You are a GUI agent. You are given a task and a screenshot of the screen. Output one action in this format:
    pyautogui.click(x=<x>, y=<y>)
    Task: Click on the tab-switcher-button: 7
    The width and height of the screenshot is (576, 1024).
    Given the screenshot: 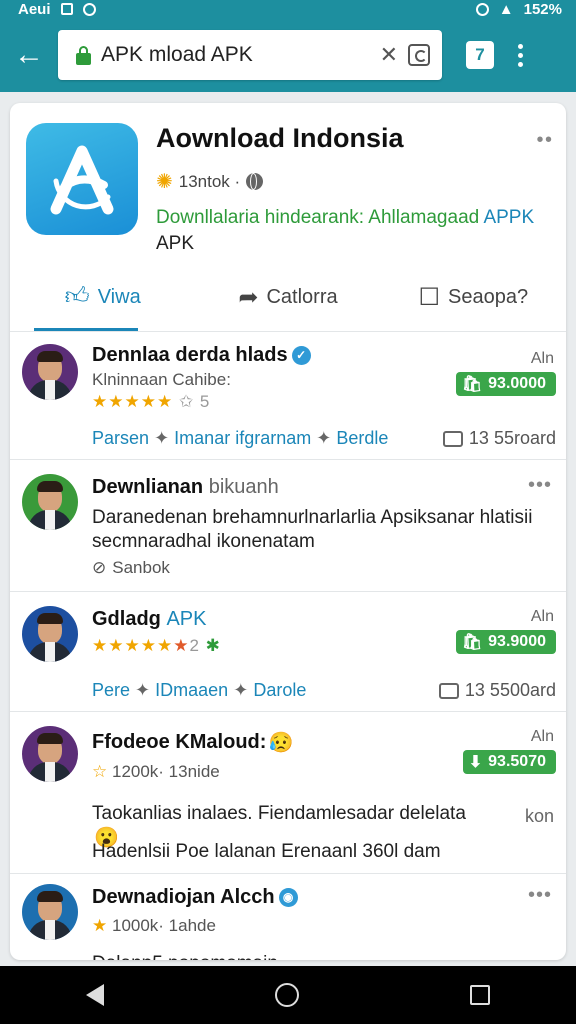 What is the action you would take?
    pyautogui.click(x=480, y=55)
    